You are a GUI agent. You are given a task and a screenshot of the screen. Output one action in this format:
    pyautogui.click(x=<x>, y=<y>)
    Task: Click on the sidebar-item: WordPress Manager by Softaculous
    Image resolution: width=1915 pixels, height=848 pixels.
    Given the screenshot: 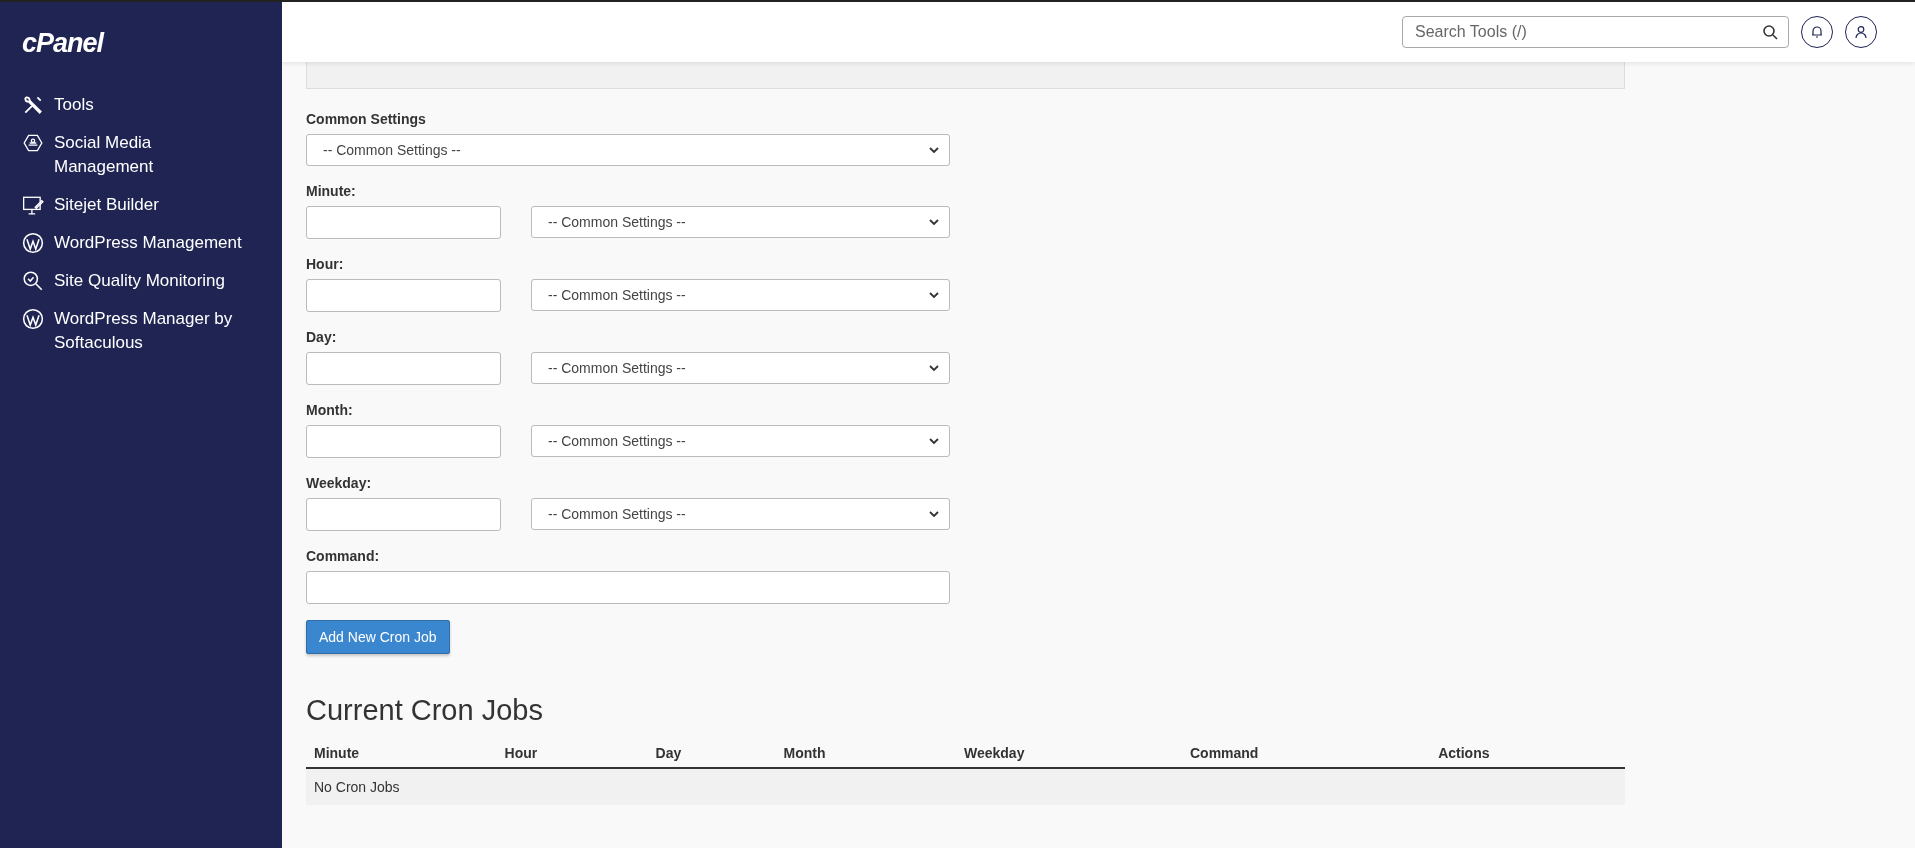 What is the action you would take?
    pyautogui.click(x=137, y=331)
    